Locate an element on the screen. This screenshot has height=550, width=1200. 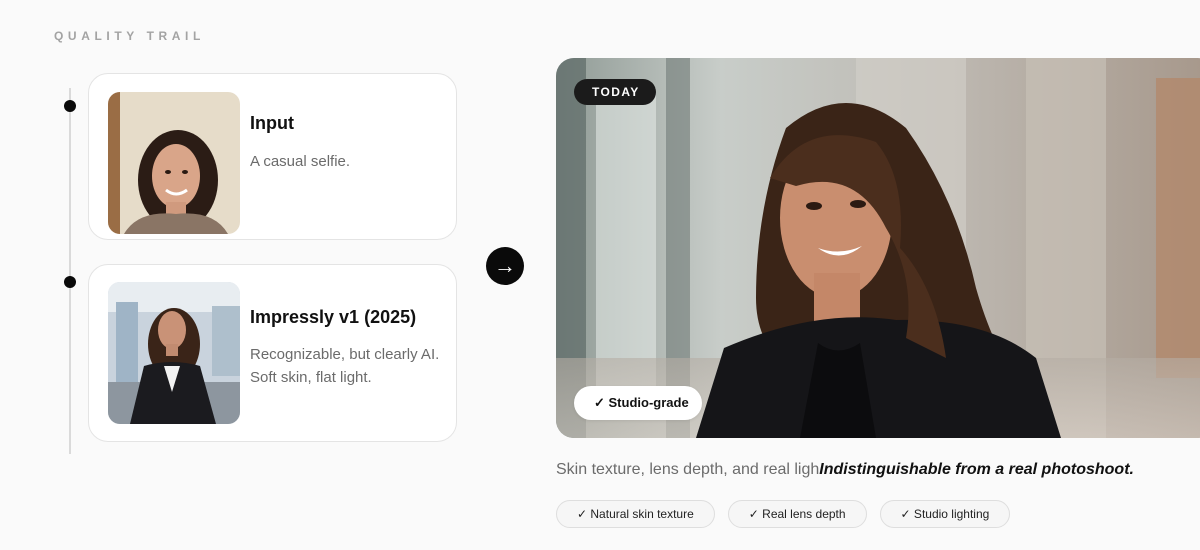
timeline-card-input: Input A casual selfie. is located at coordinates (272, 156).